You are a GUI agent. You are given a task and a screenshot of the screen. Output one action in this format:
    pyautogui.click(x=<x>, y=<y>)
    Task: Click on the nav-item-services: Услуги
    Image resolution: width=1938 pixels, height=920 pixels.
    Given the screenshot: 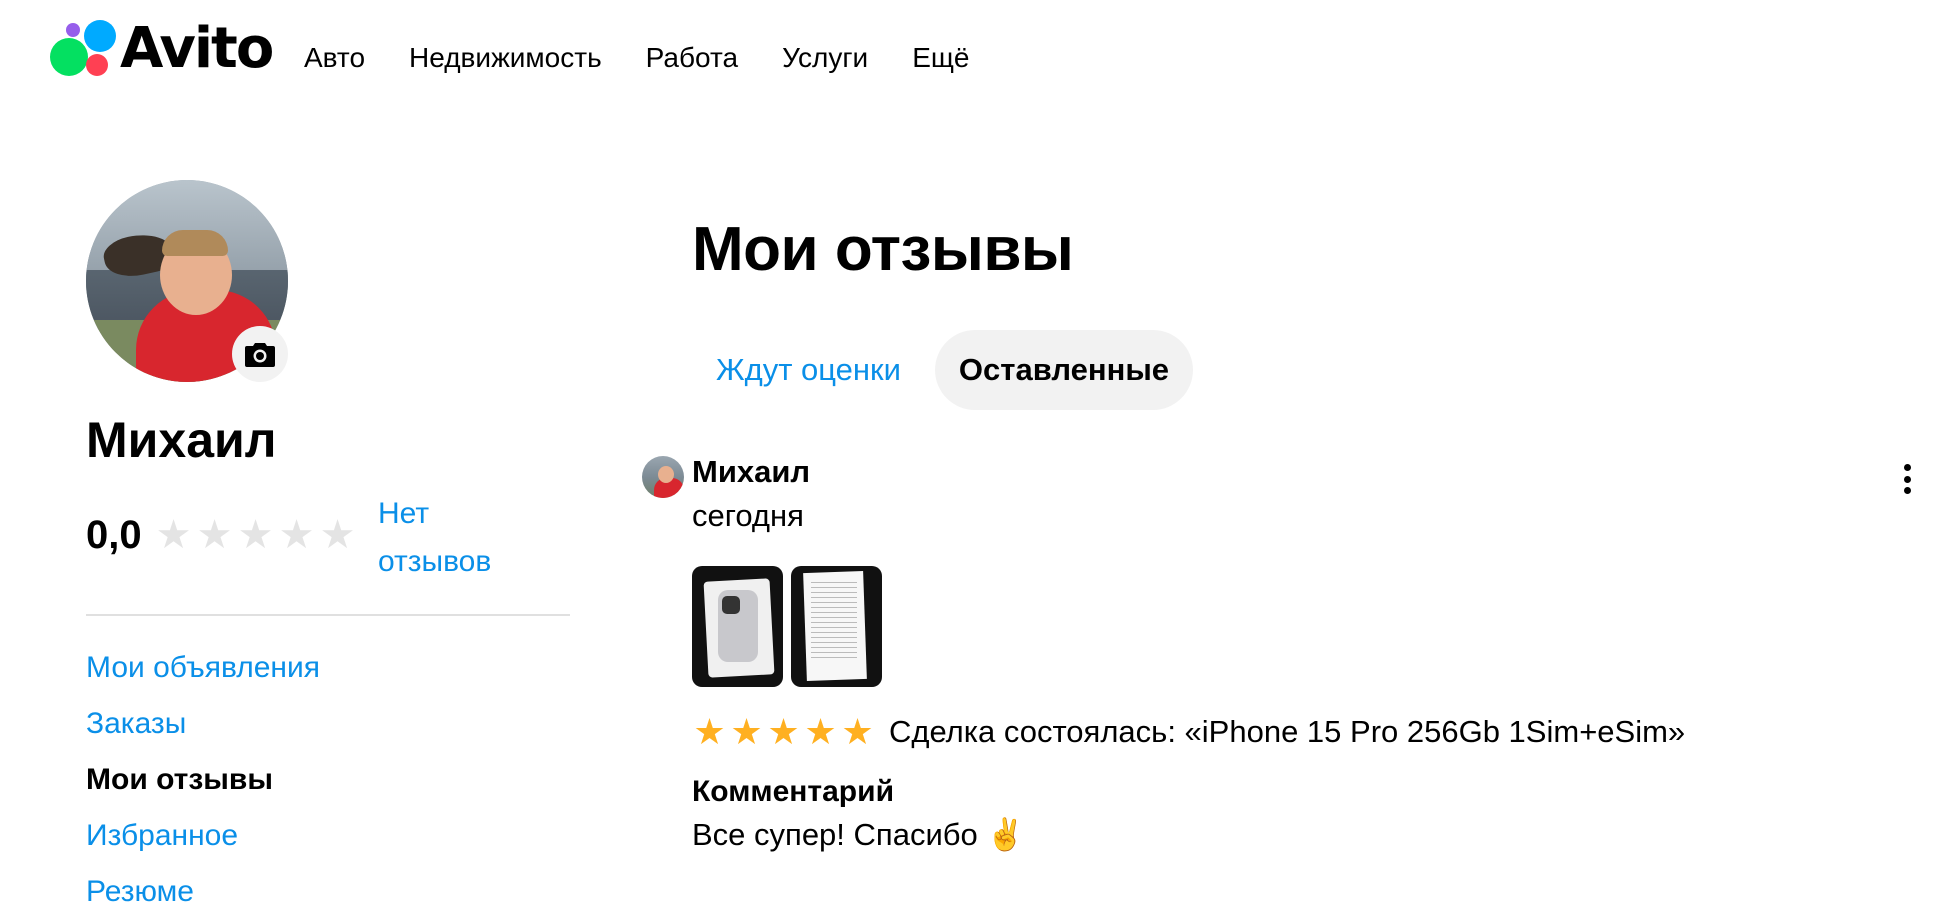 What is the action you would take?
    pyautogui.click(x=825, y=58)
    